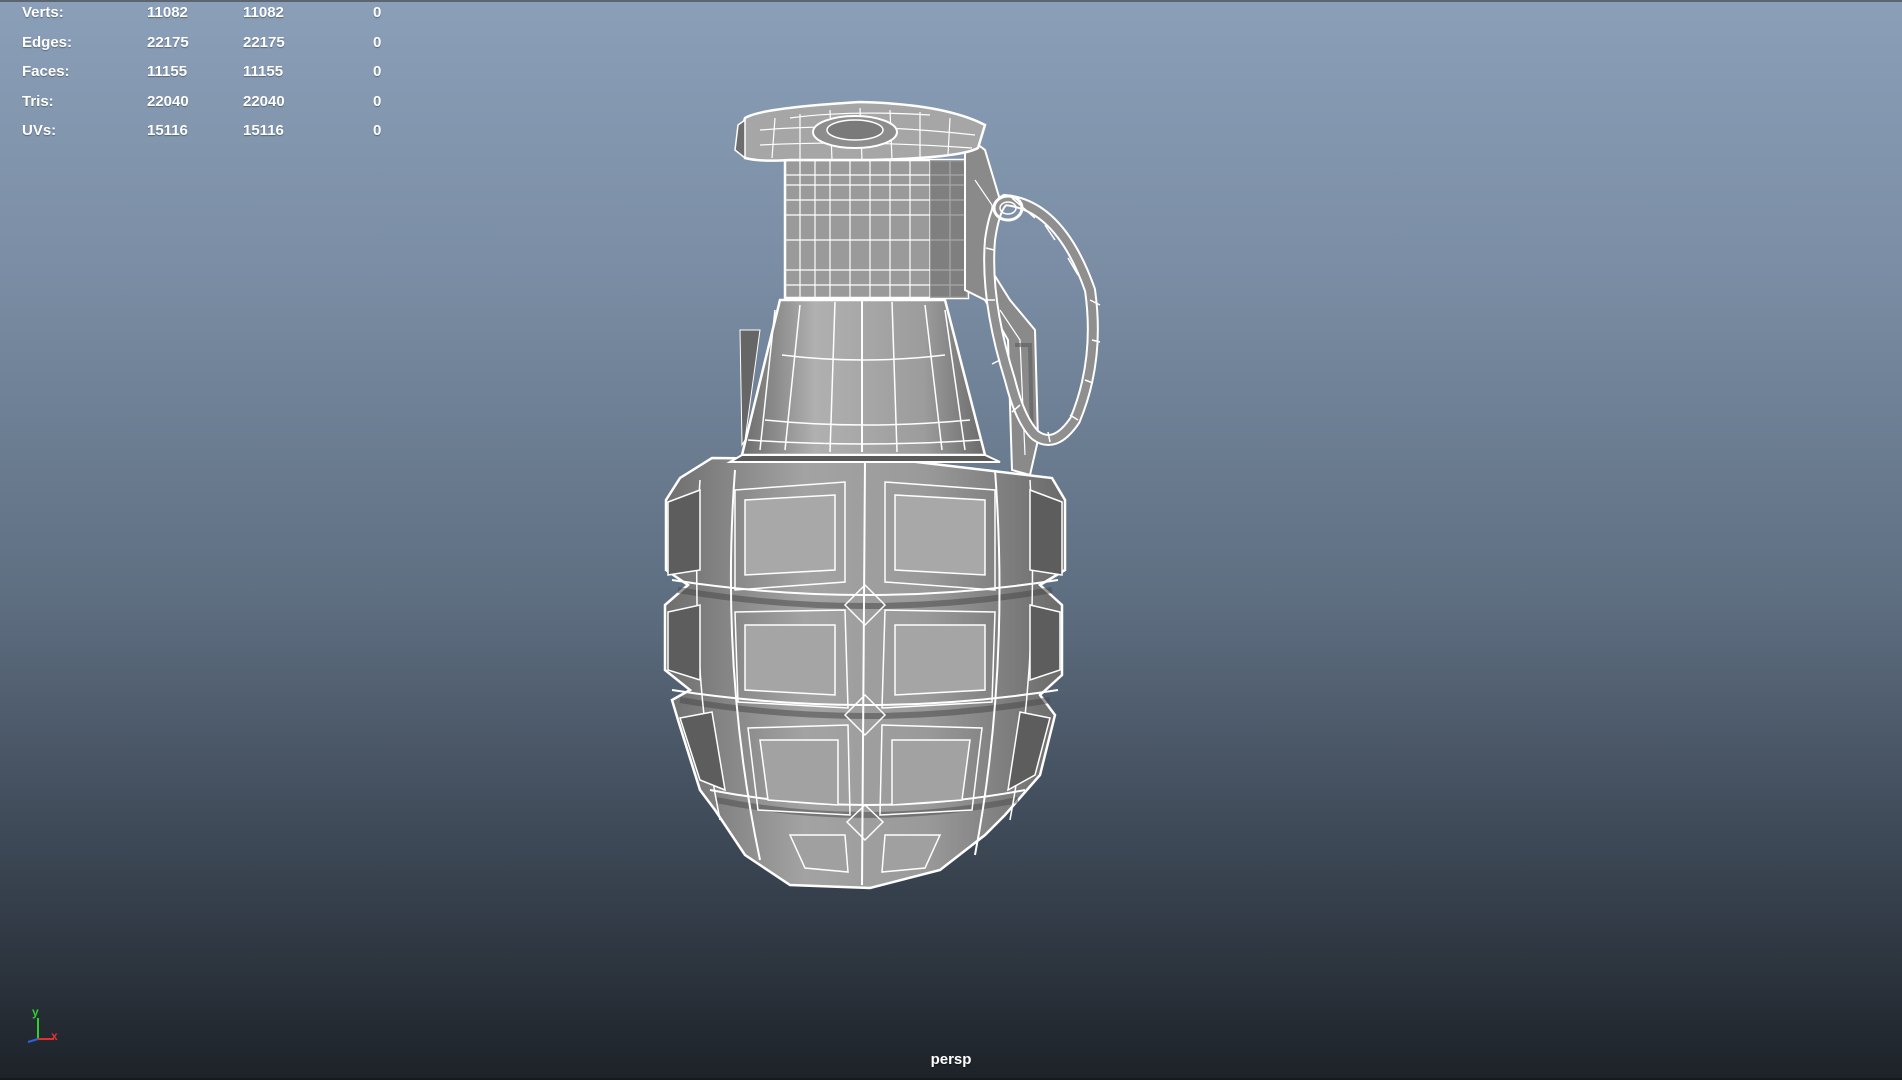  Describe the element at coordinates (951, 1059) in the screenshot. I see `camera-name-label: persp` at that location.